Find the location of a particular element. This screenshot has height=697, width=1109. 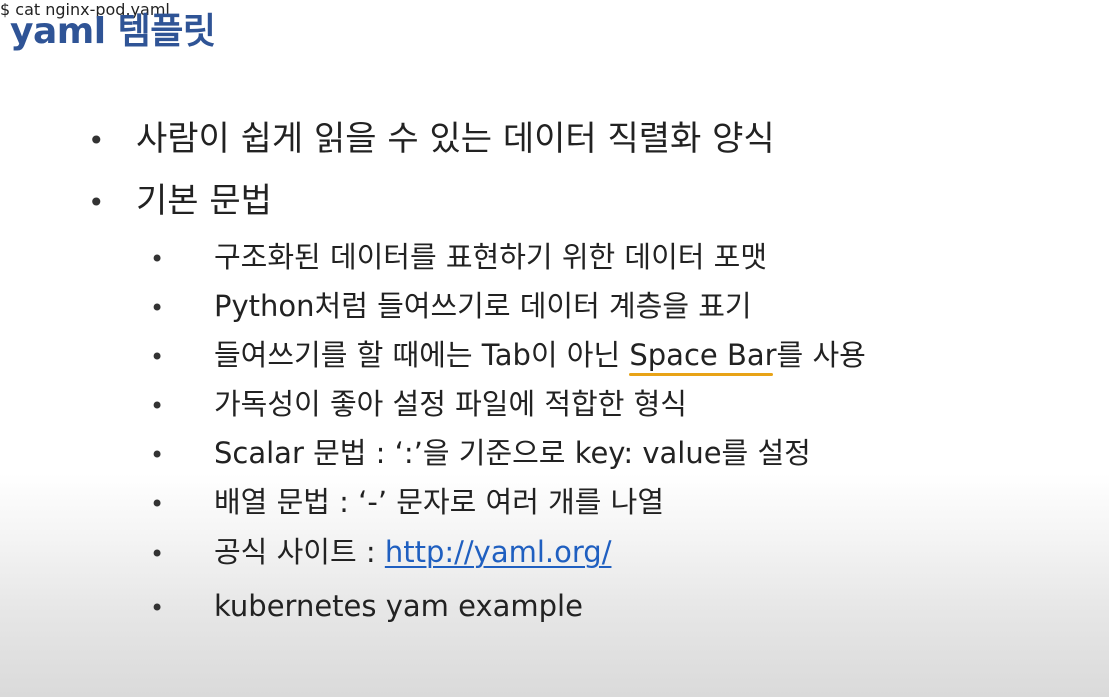

bullet-level2: • 공식 사이트 : http://yaml.org/ is located at coordinates (380, 553).